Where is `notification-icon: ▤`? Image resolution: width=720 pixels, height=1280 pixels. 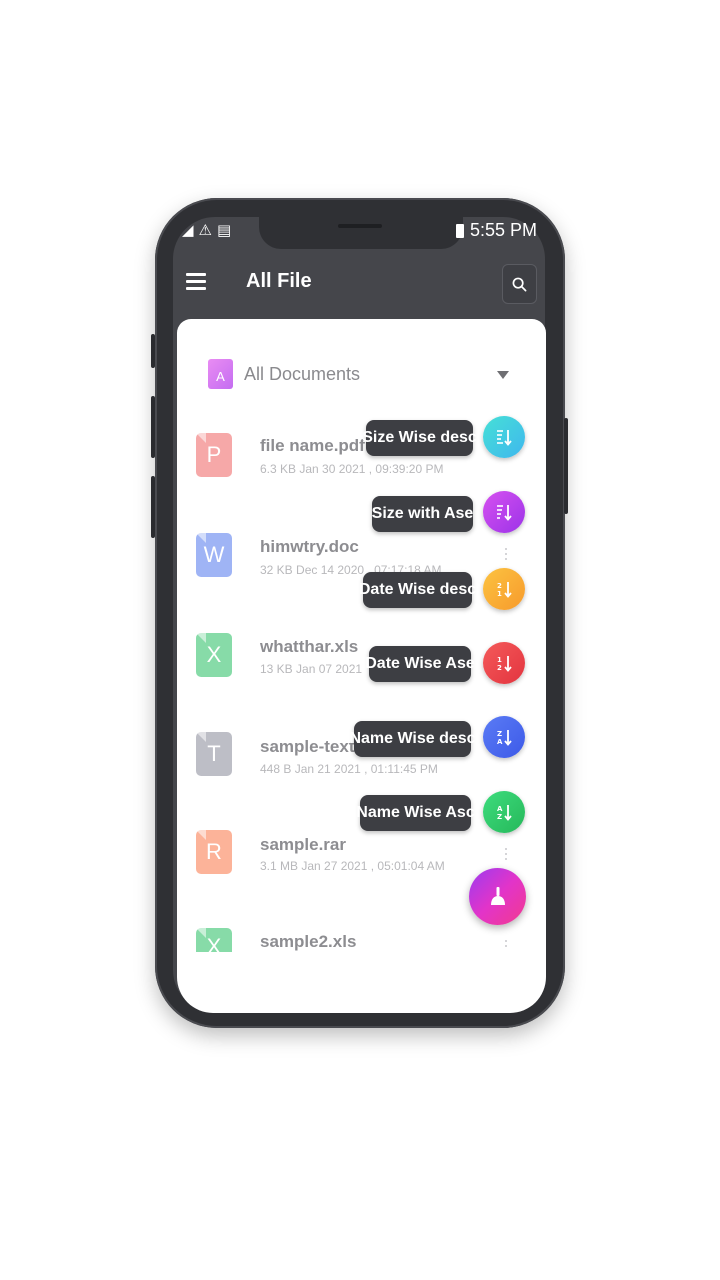
notification-icon: ▤ is located at coordinates (224, 230).